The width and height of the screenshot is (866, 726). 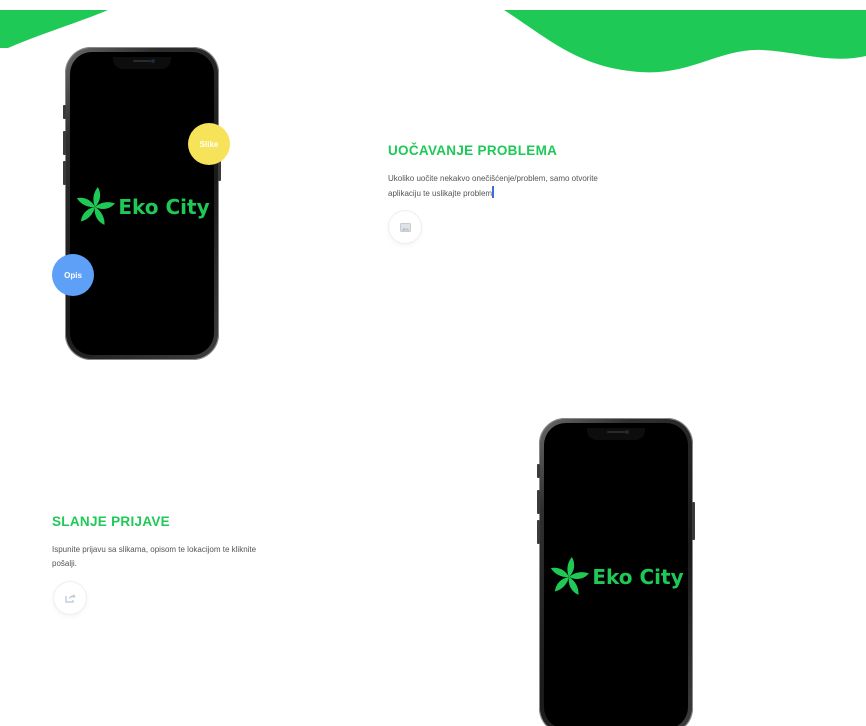 I want to click on feature-desc-line: aplikaciju te uslikajte problem, so click(x=538, y=193).